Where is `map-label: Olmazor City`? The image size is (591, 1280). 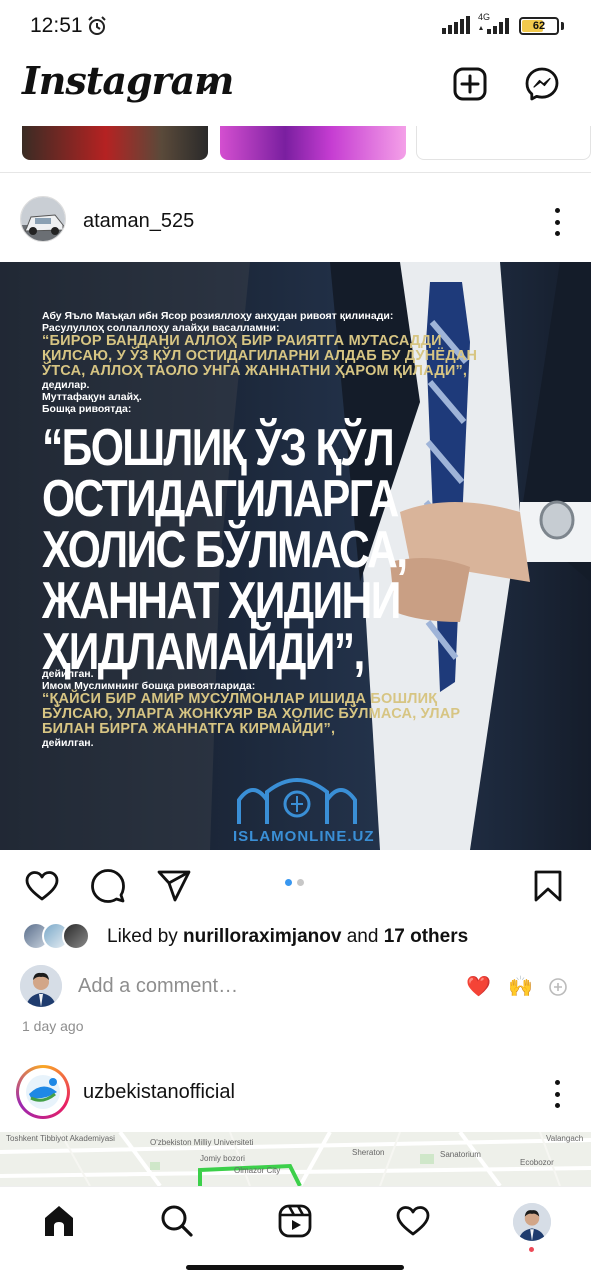 map-label: Olmazor City is located at coordinates (257, 1170).